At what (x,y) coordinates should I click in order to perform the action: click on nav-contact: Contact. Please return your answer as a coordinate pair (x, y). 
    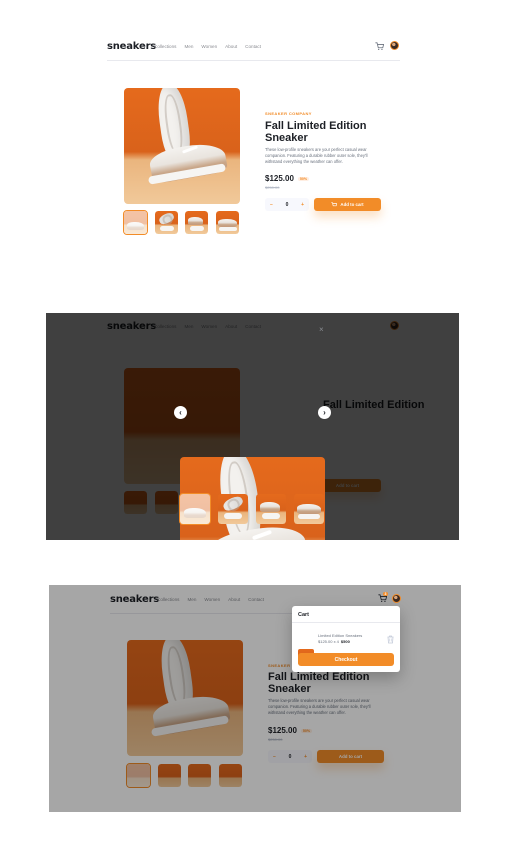
    Looking at the image, I should click on (253, 46).